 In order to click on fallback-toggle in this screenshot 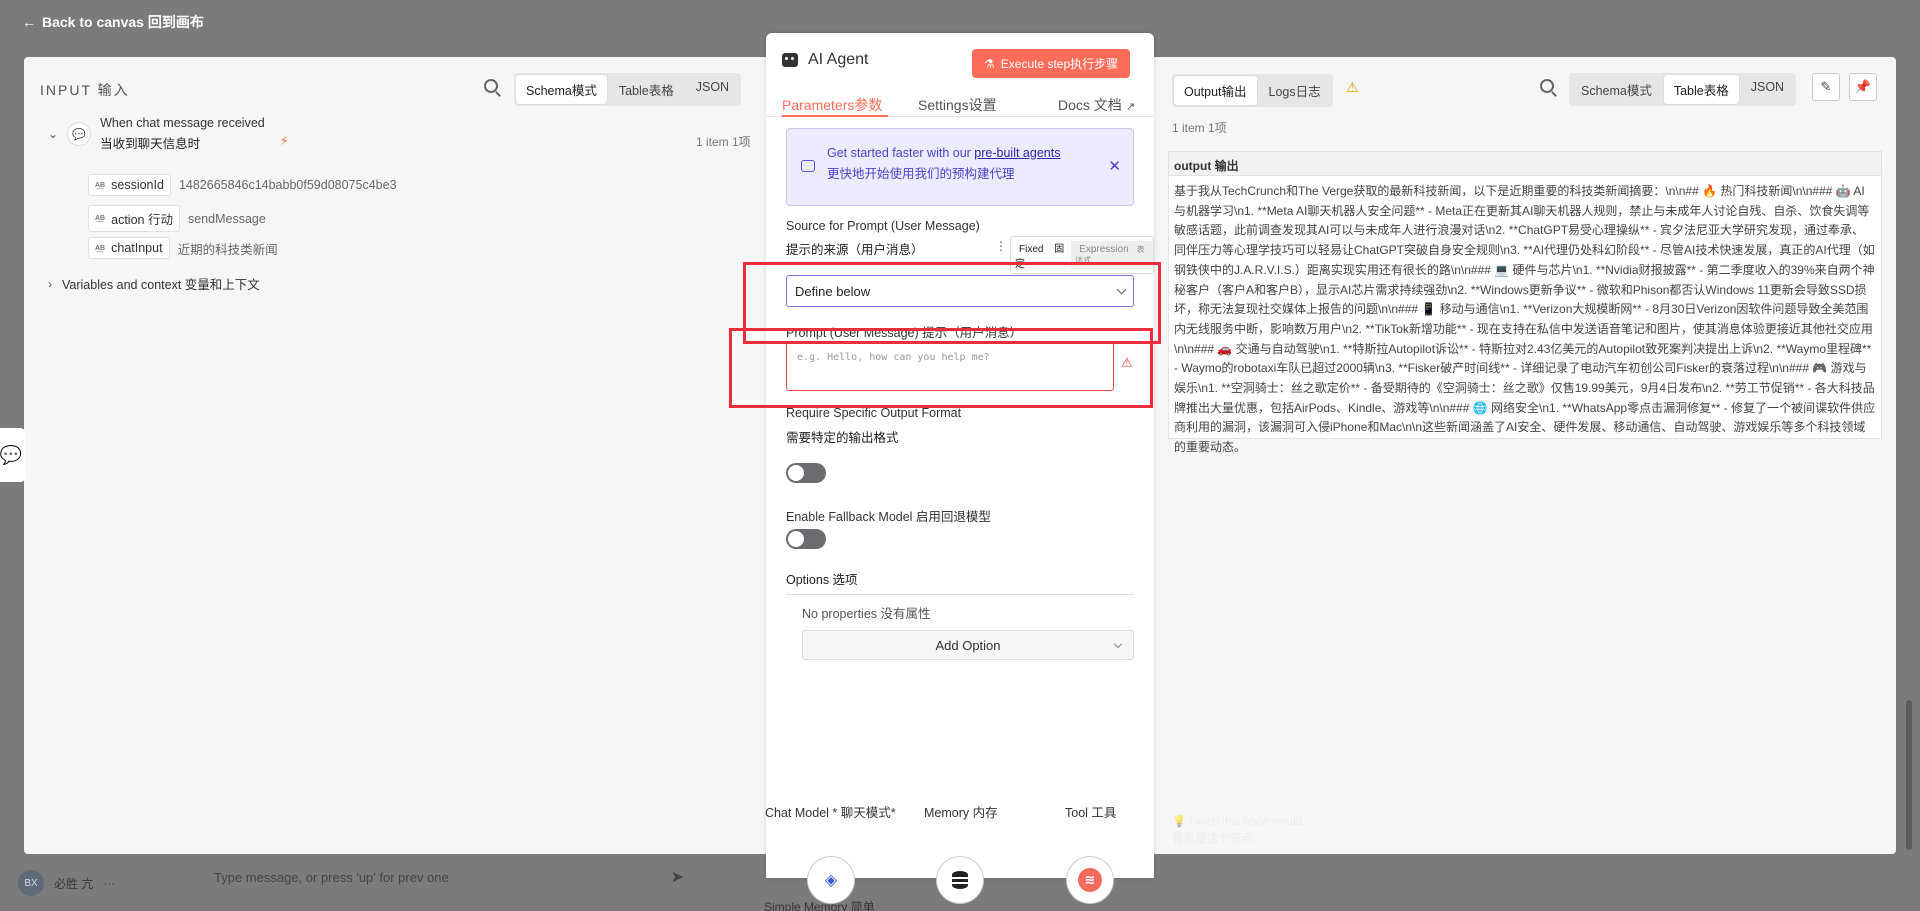, I will do `click(806, 539)`.